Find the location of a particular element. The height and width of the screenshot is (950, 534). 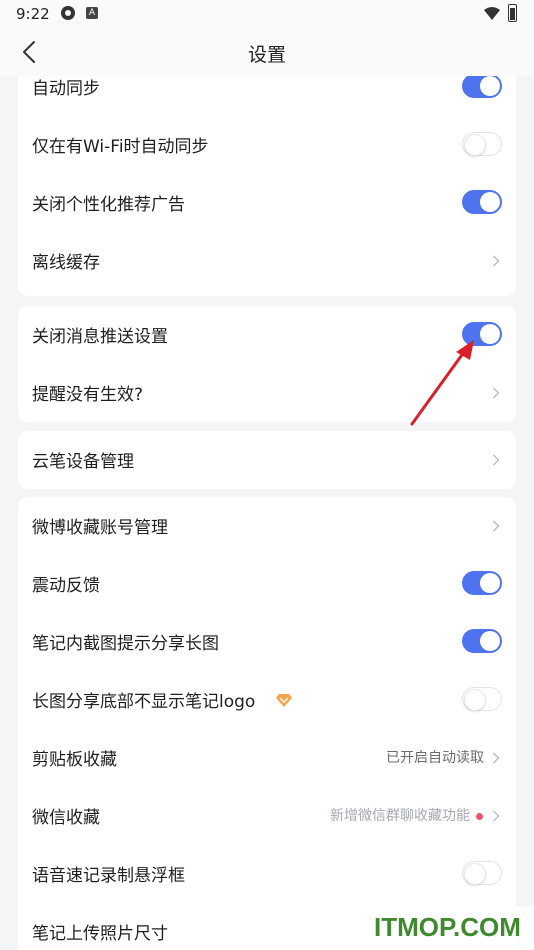

status-bar: 9:22 A is located at coordinates (267, 14).